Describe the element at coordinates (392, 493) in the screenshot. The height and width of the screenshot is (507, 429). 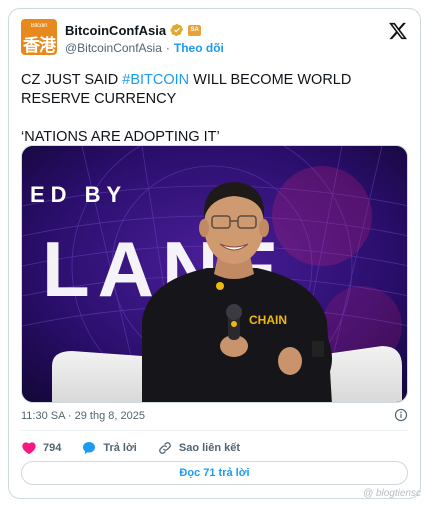
I see `watermark: @ blogtiensc` at that location.